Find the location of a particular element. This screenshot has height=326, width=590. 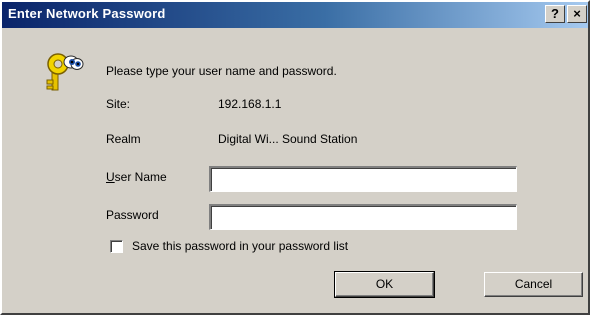

window-title: Enter Network Password is located at coordinates (87, 13).